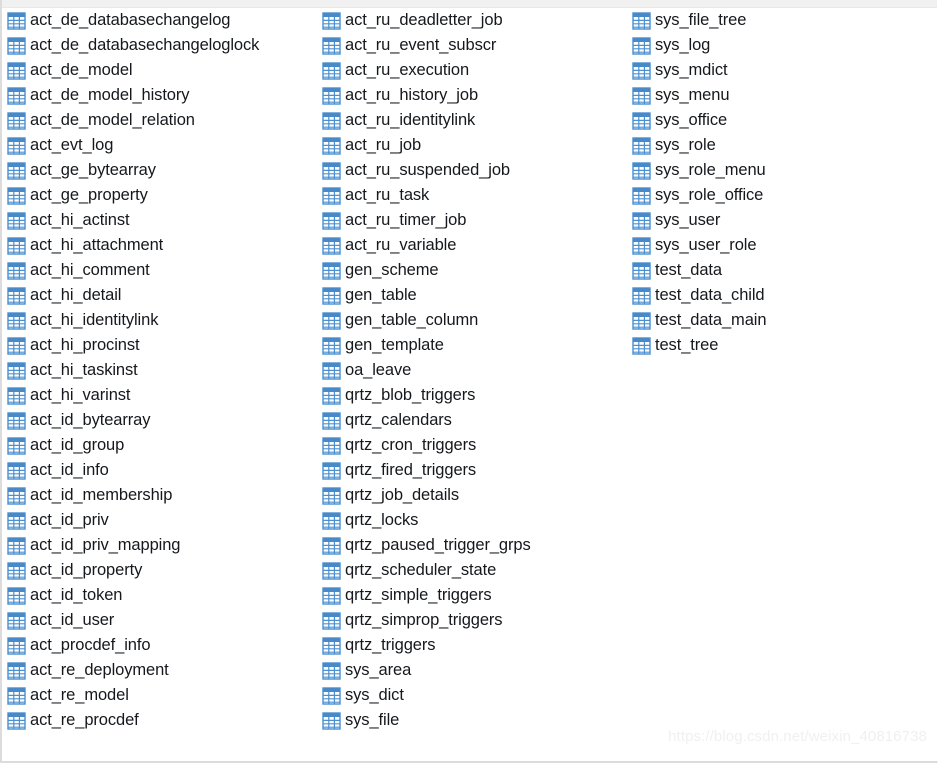 This screenshot has height=763, width=938. Describe the element at coordinates (472, 245) in the screenshot. I see `table-list-item: act_ru_variable` at that location.